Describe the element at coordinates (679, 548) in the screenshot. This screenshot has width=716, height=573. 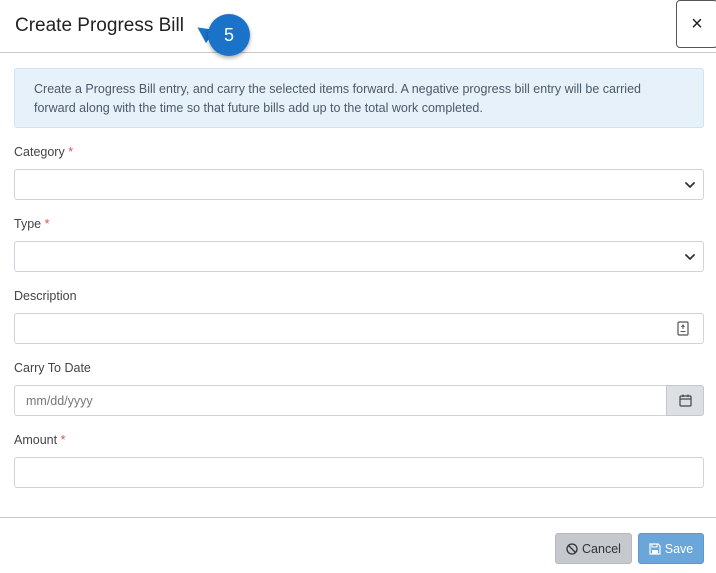
I see `save-label: Save` at that location.